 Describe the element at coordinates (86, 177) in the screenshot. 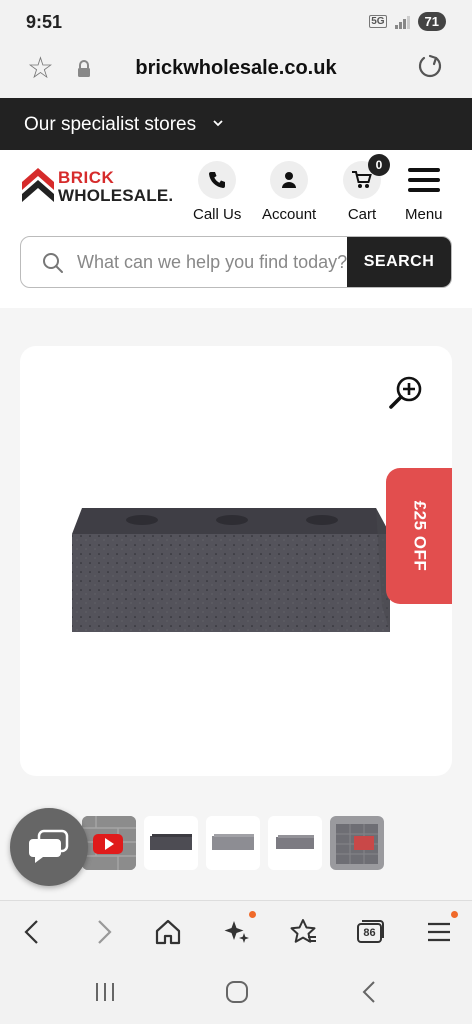

I see `logo-text-brick: BRICK` at that location.